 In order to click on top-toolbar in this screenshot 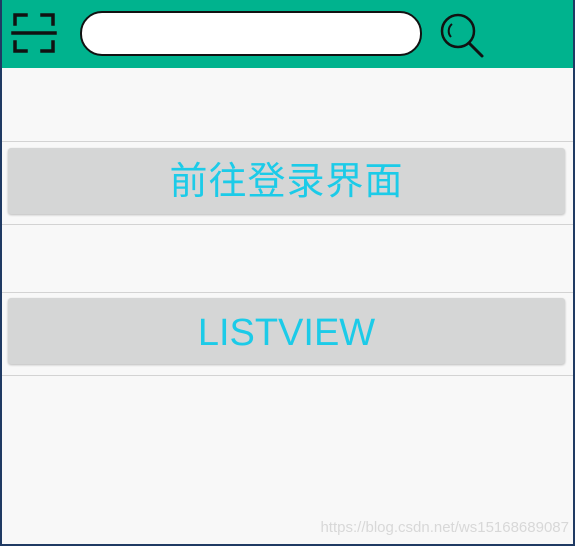, I will do `click(287, 34)`.